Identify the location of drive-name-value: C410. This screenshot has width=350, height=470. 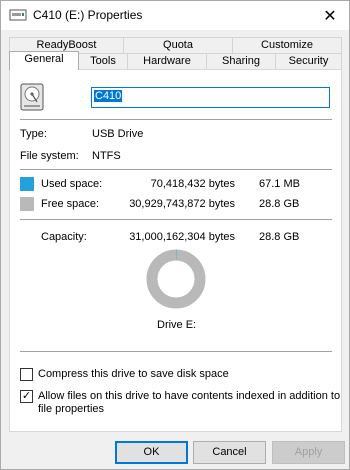
(108, 96).